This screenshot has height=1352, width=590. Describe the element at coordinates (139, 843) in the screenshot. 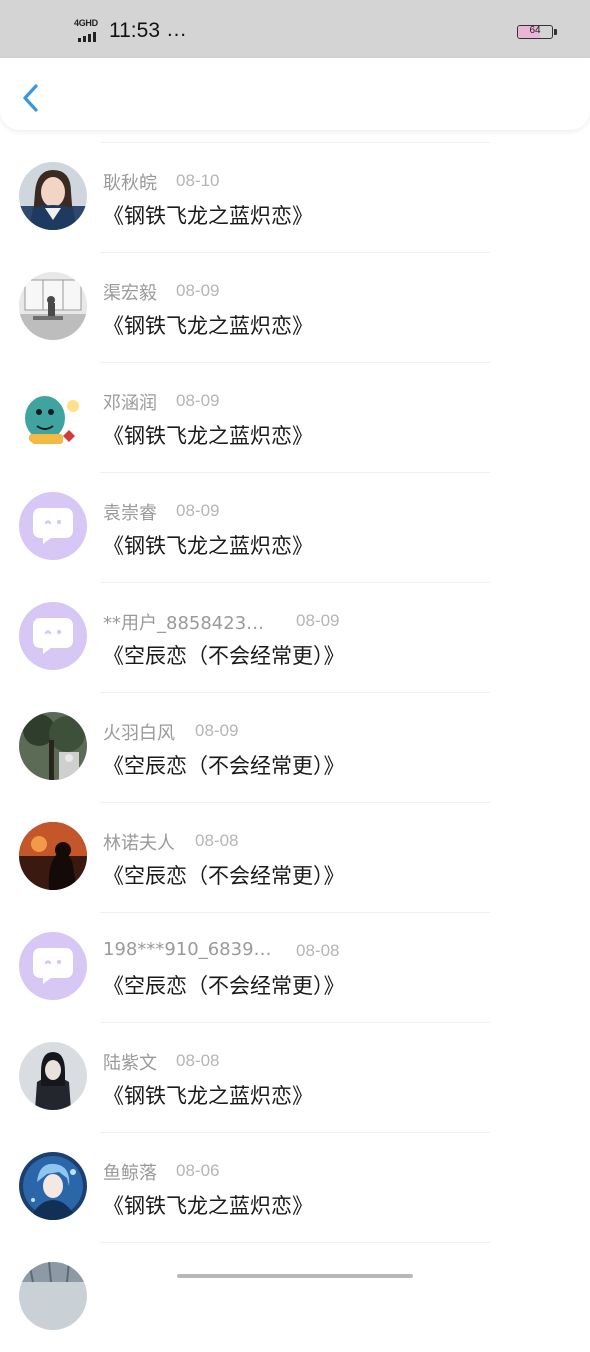

I see `user-name: 林诺夫人` at that location.